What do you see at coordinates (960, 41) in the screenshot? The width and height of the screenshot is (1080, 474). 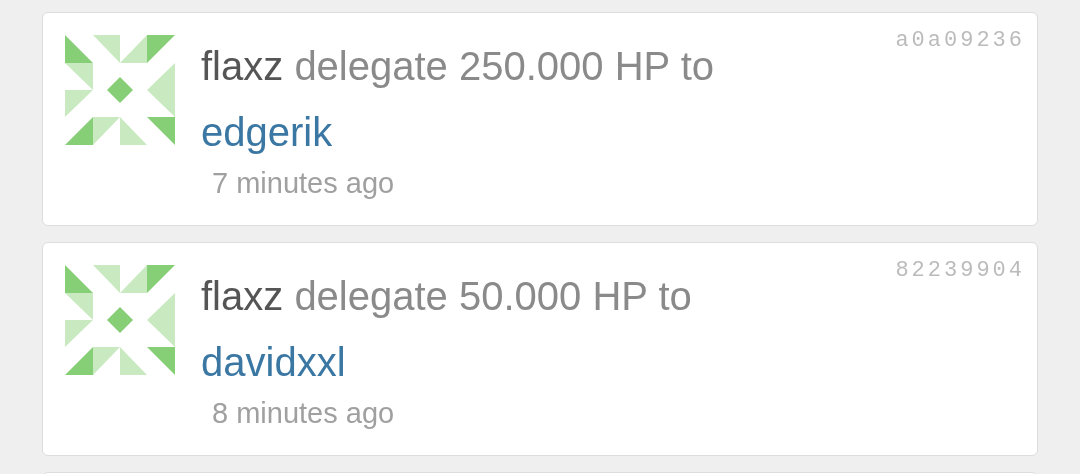 I see `transaction-hash: a0a09236` at bounding box center [960, 41].